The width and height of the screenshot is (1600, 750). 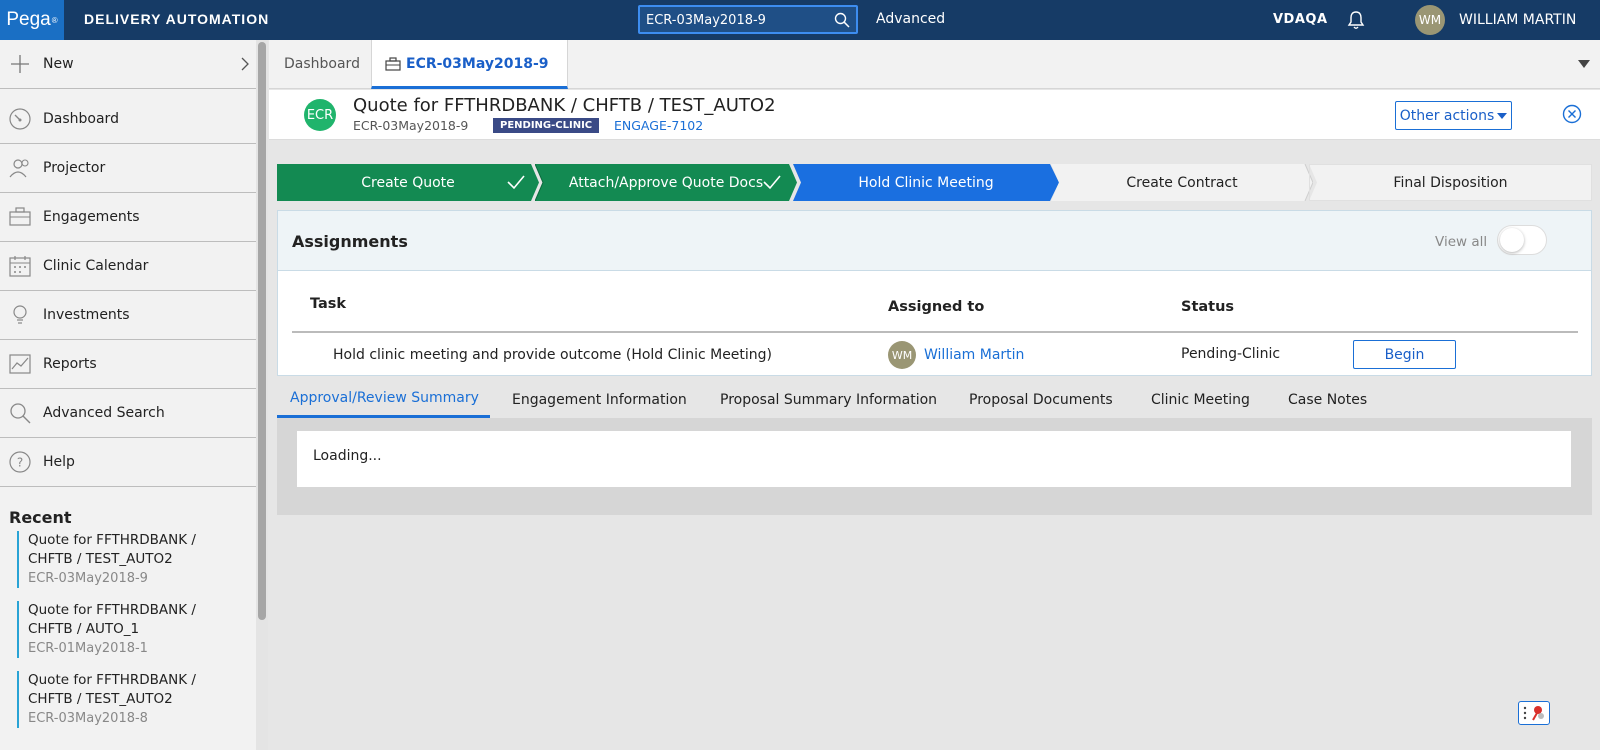 What do you see at coordinates (477, 64) in the screenshot?
I see `tab-label: ECR-03May2018-9` at bounding box center [477, 64].